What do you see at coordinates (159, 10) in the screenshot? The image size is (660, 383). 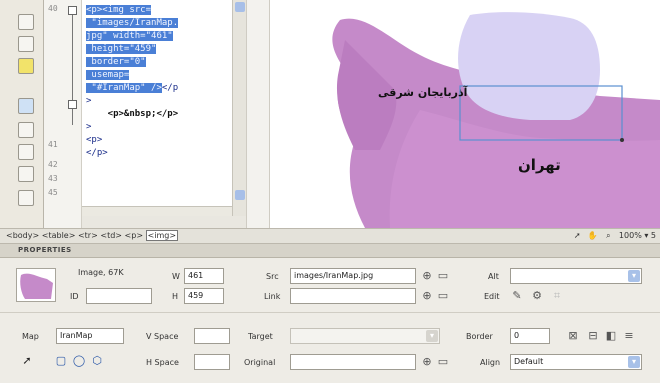 I see `code-line: <p><img src=` at bounding box center [159, 10].